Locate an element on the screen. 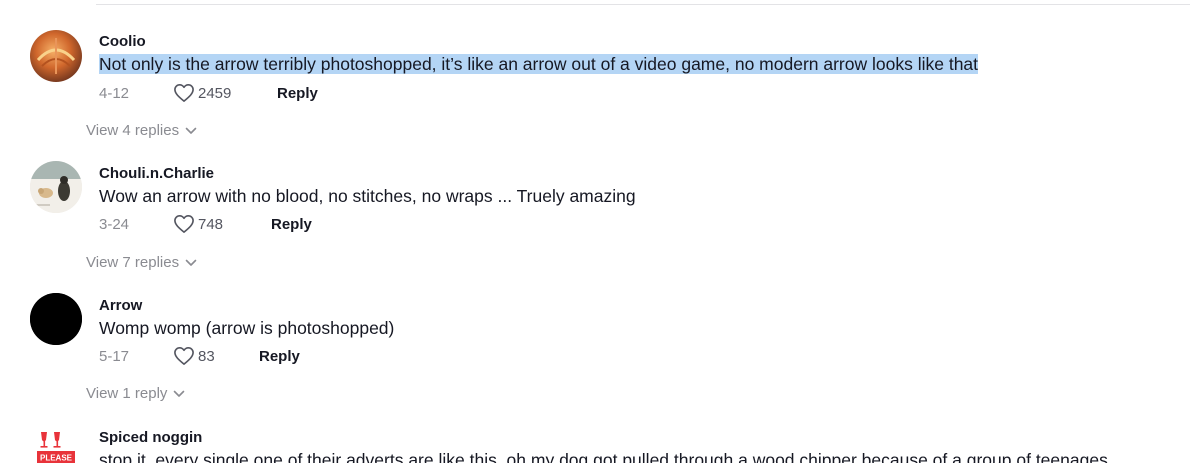 The image size is (1200, 463). view-replies-label: View 1 reply is located at coordinates (127, 393).